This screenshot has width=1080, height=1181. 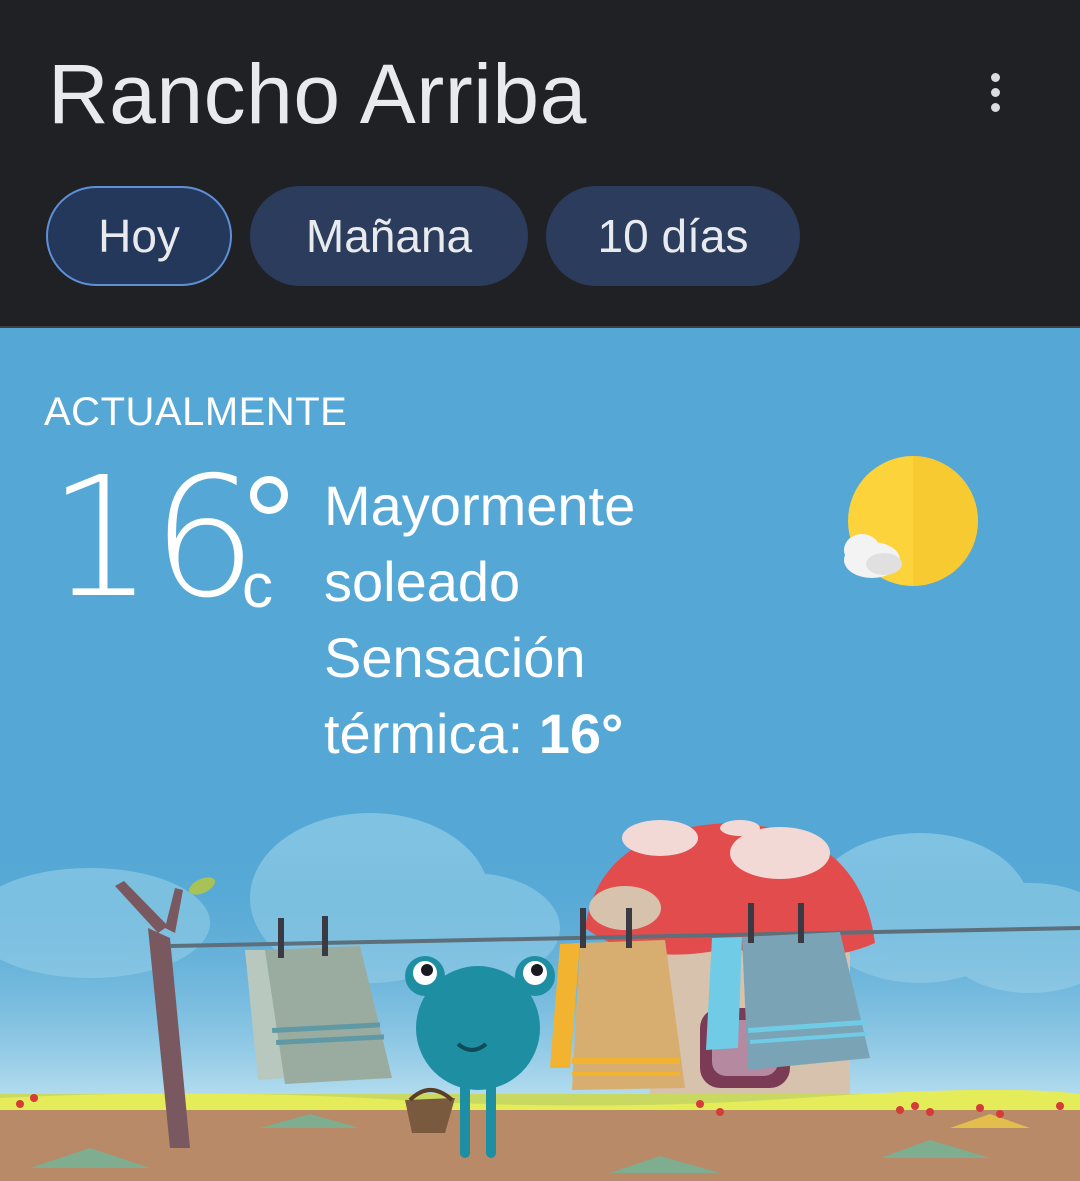 What do you see at coordinates (540, 1135) in the screenshot?
I see `ground` at bounding box center [540, 1135].